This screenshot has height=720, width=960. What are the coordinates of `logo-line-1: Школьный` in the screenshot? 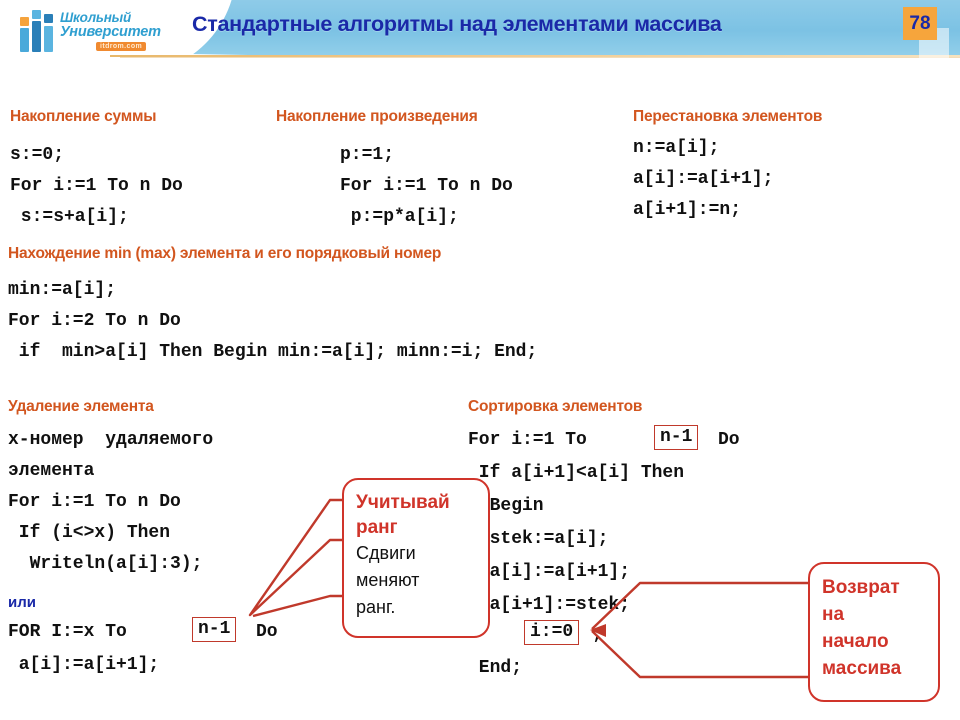 It's located at (96, 17).